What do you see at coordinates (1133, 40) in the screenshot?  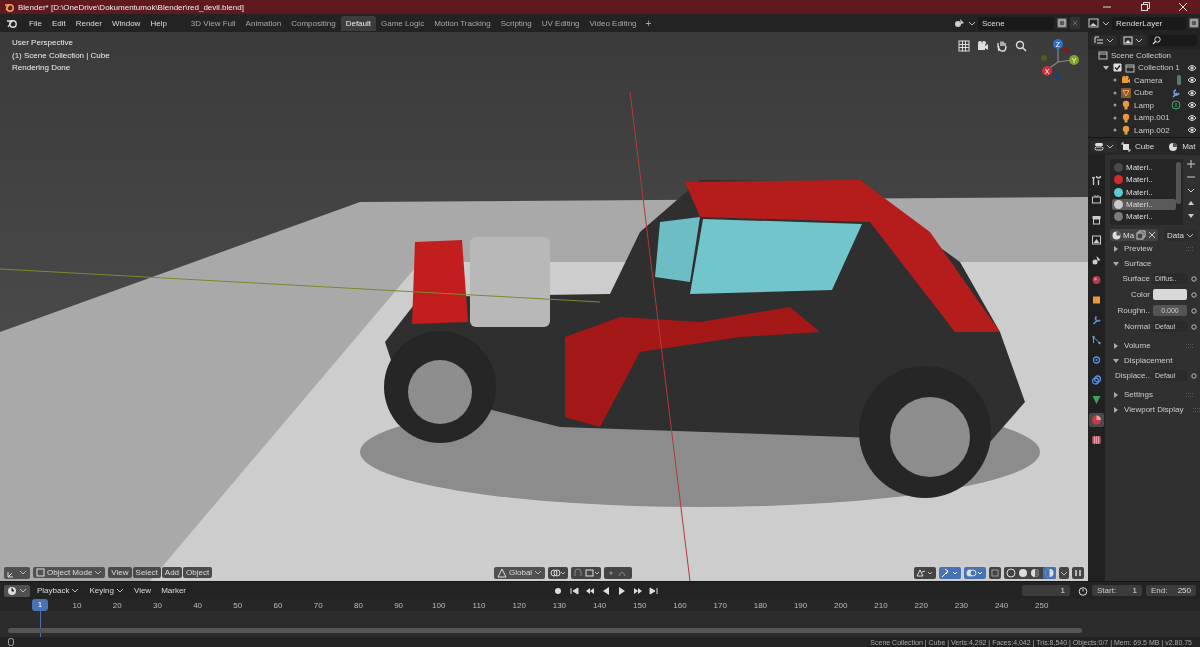 I see `filter-dropdown` at bounding box center [1133, 40].